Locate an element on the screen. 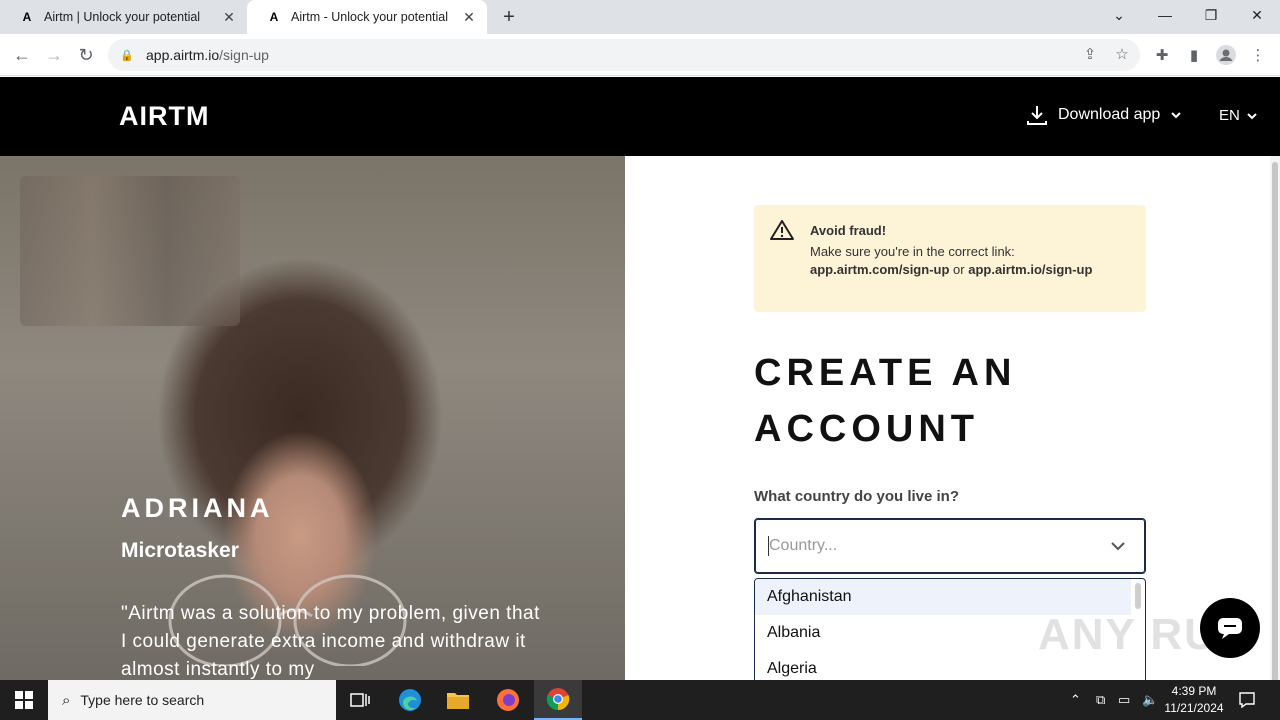  clock-time: 4:39 PM is located at coordinates (1194, 691).